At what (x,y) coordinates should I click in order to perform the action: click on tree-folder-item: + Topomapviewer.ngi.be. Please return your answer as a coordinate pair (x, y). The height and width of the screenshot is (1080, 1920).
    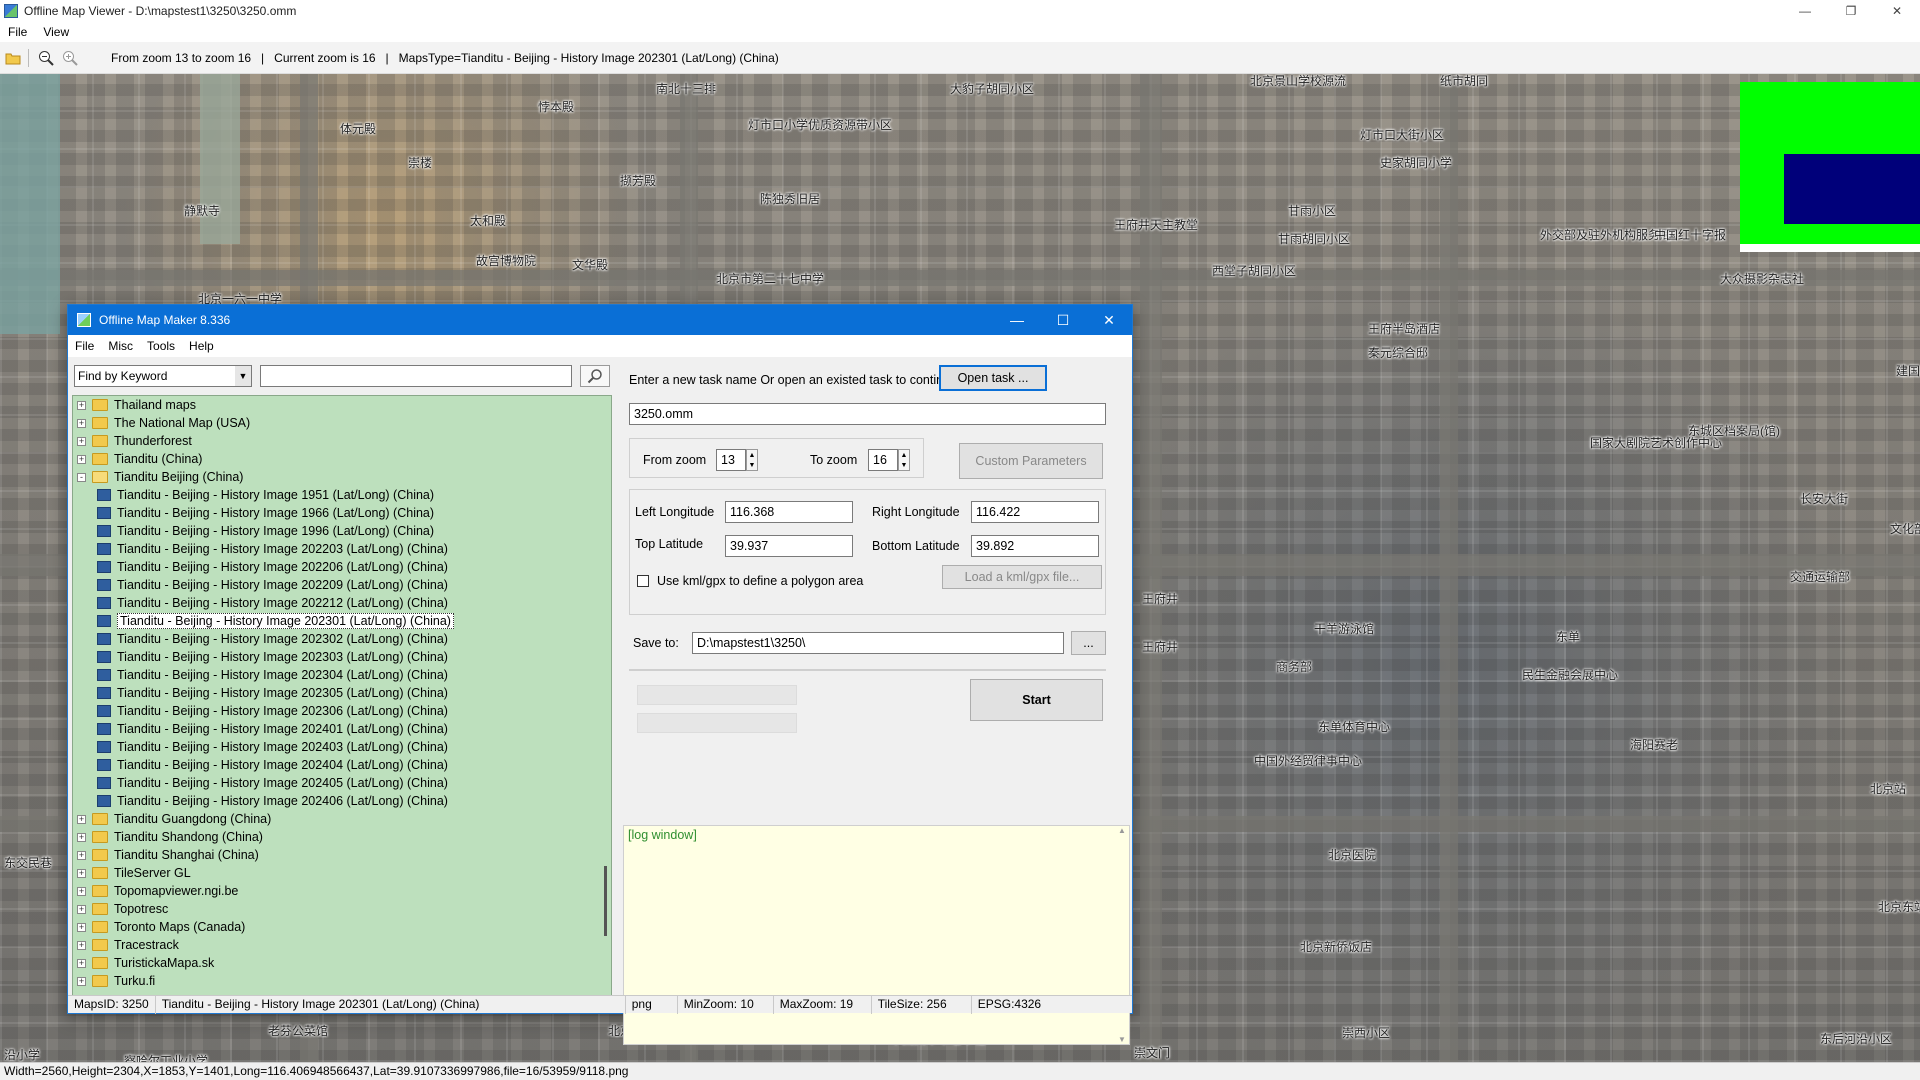
    Looking at the image, I should click on (342, 891).